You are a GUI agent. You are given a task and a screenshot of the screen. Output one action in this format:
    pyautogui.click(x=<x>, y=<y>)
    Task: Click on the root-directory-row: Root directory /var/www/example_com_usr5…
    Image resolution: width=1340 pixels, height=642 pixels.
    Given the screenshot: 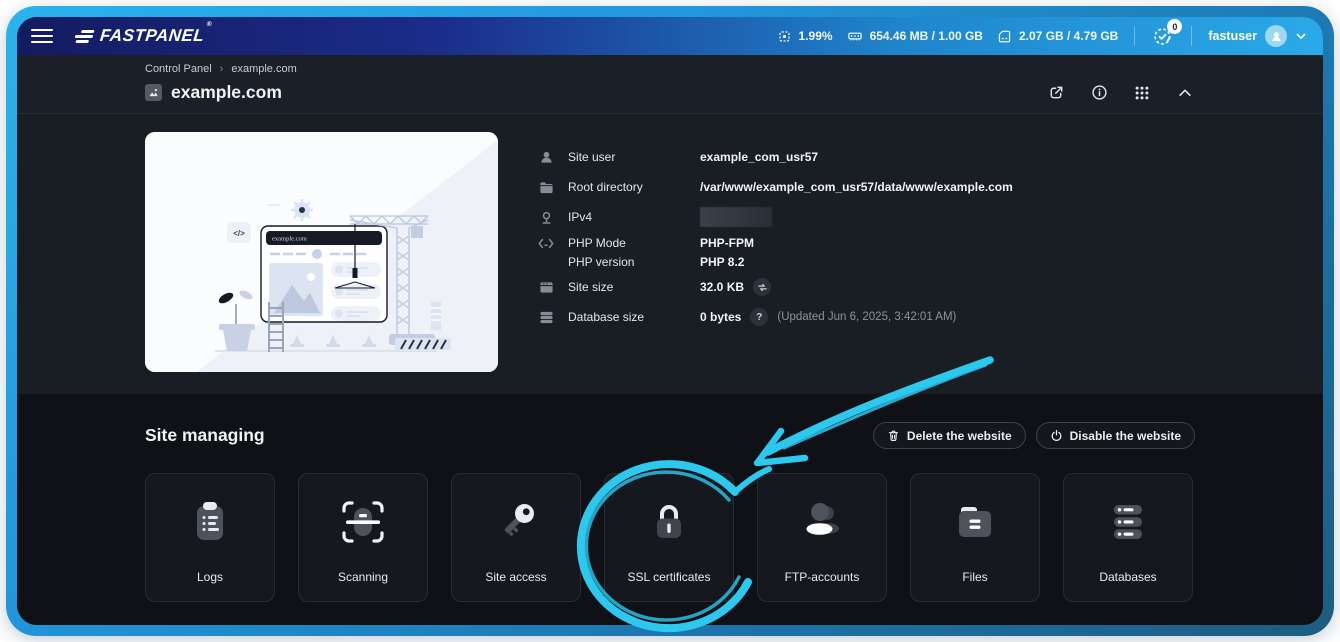 What is the action you would take?
    pyautogui.click(x=866, y=187)
    